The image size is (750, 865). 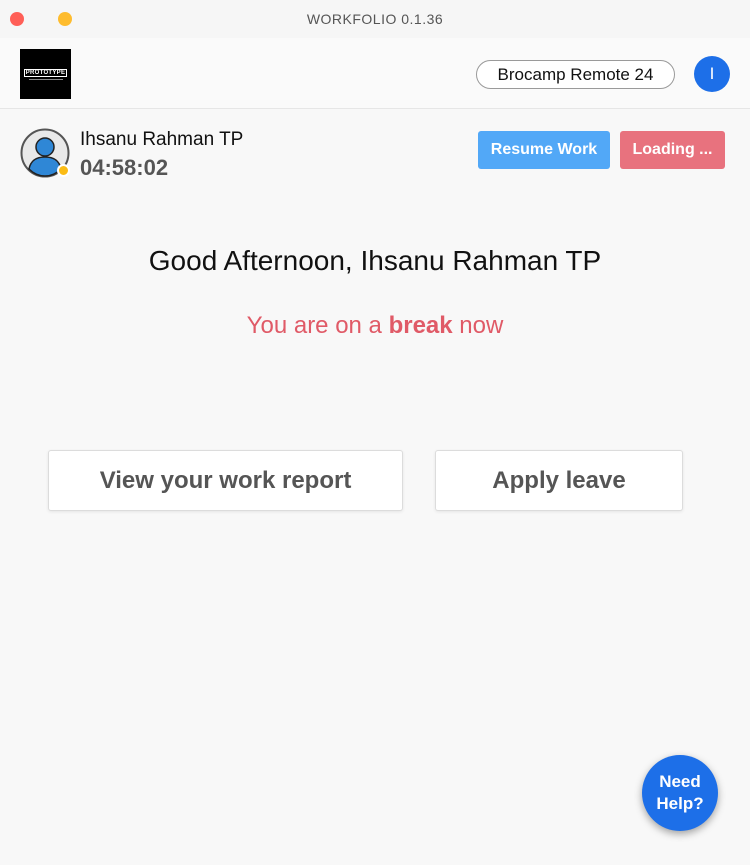 What do you see at coordinates (559, 480) in the screenshot?
I see `apply-leave-button: Apply leave` at bounding box center [559, 480].